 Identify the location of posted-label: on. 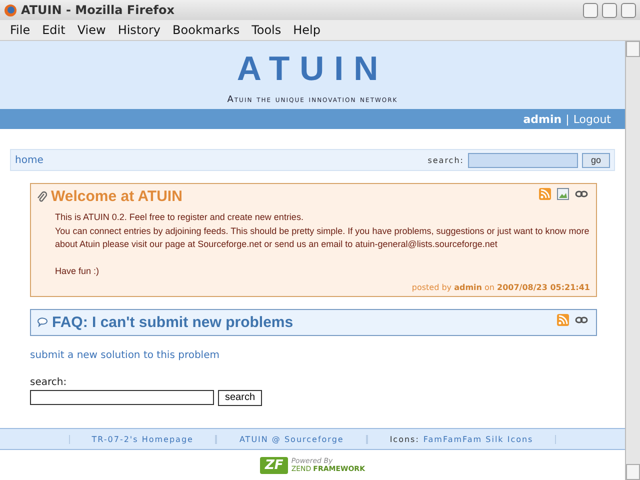
(489, 287).